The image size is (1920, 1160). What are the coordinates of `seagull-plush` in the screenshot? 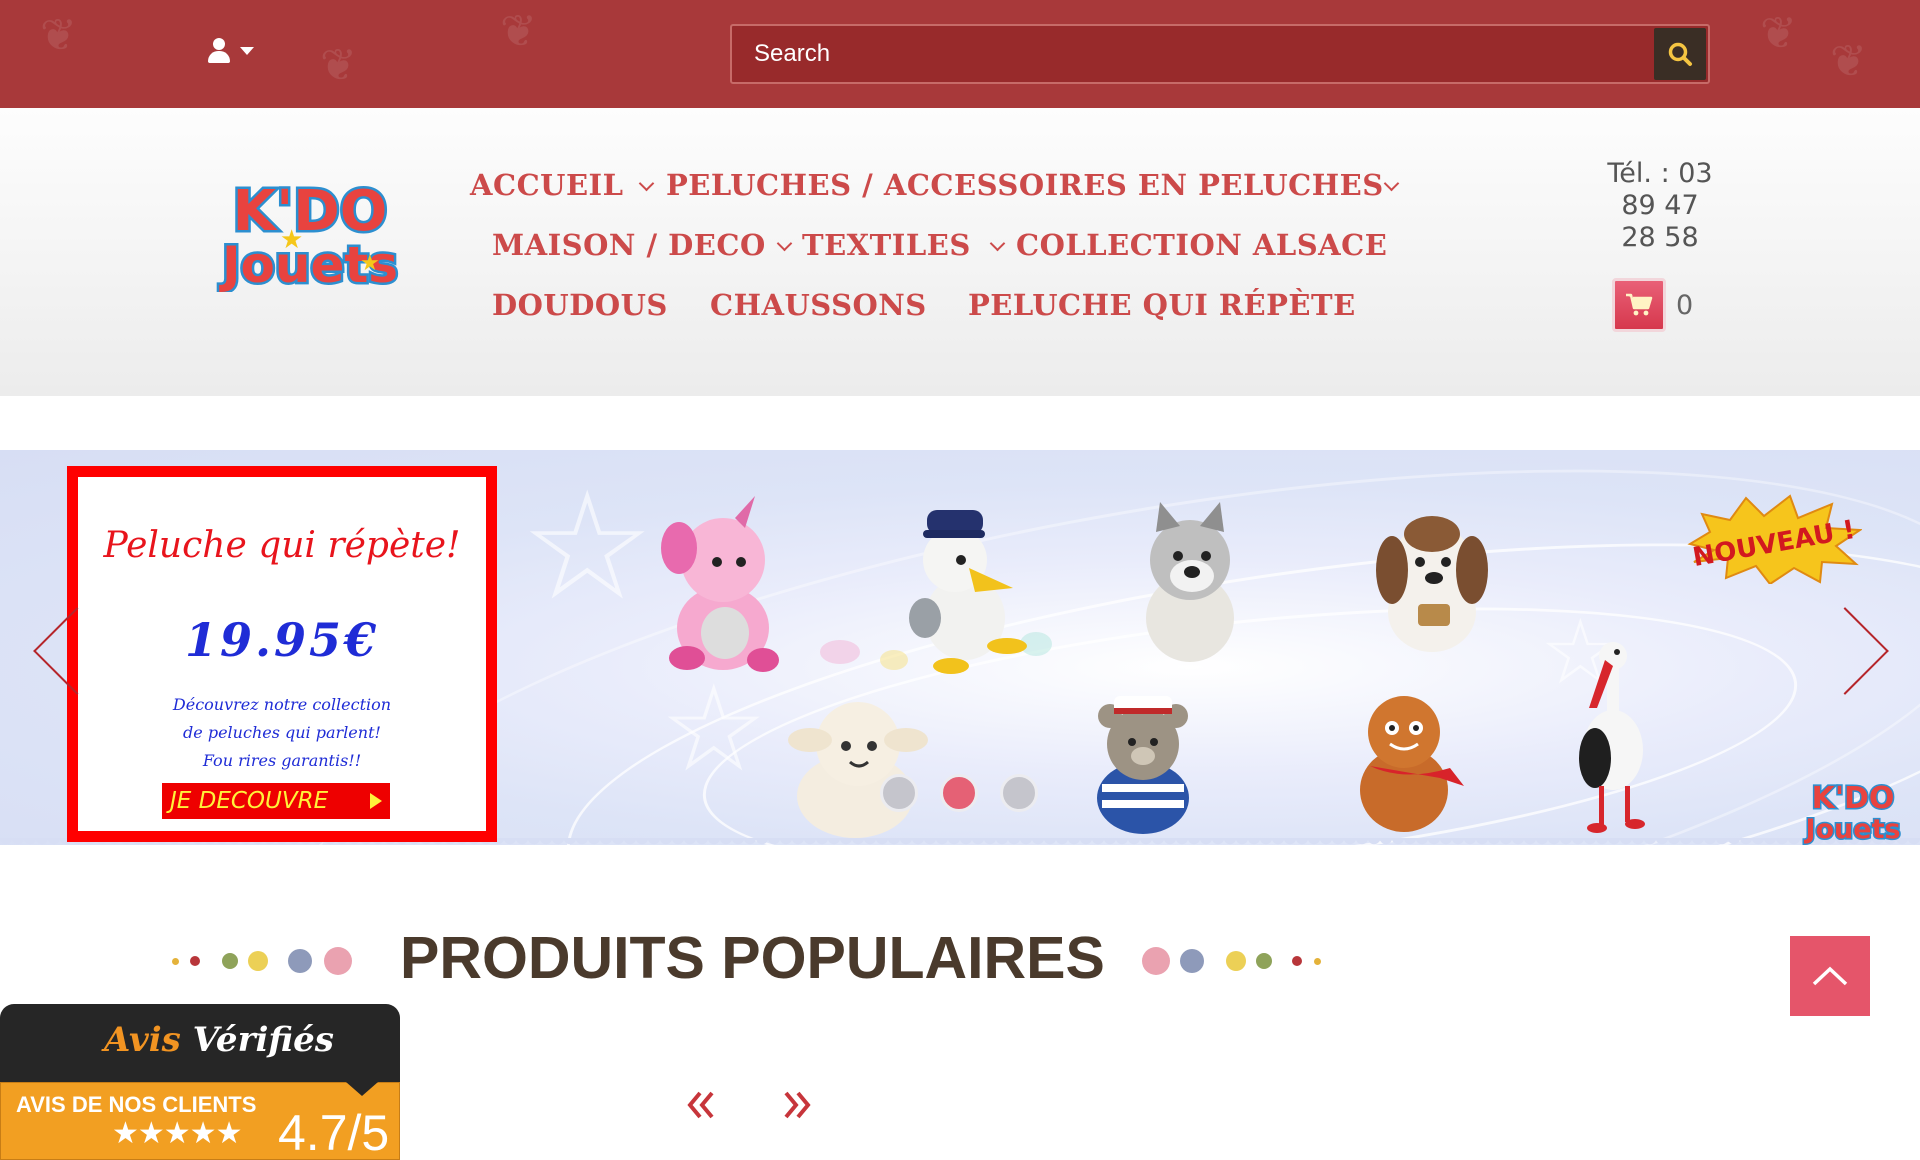 It's located at (965, 588).